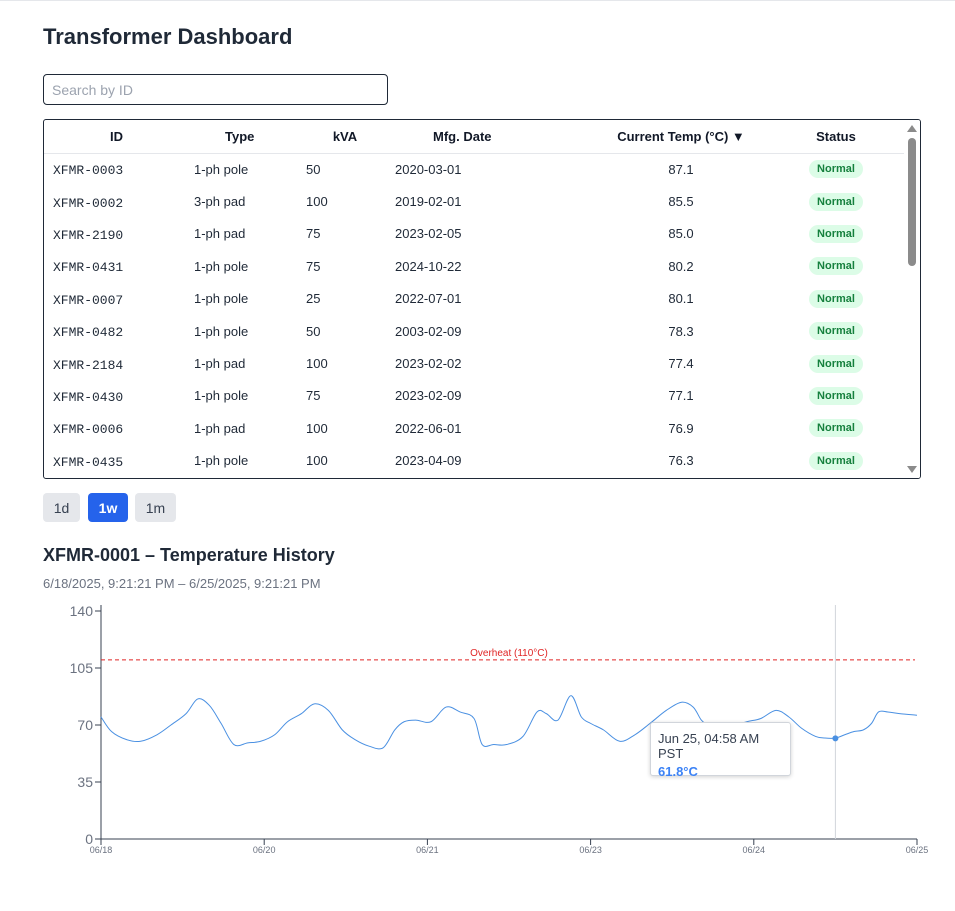 The width and height of the screenshot is (955, 911). I want to click on cell-id: XFMR-0006, so click(88, 430).